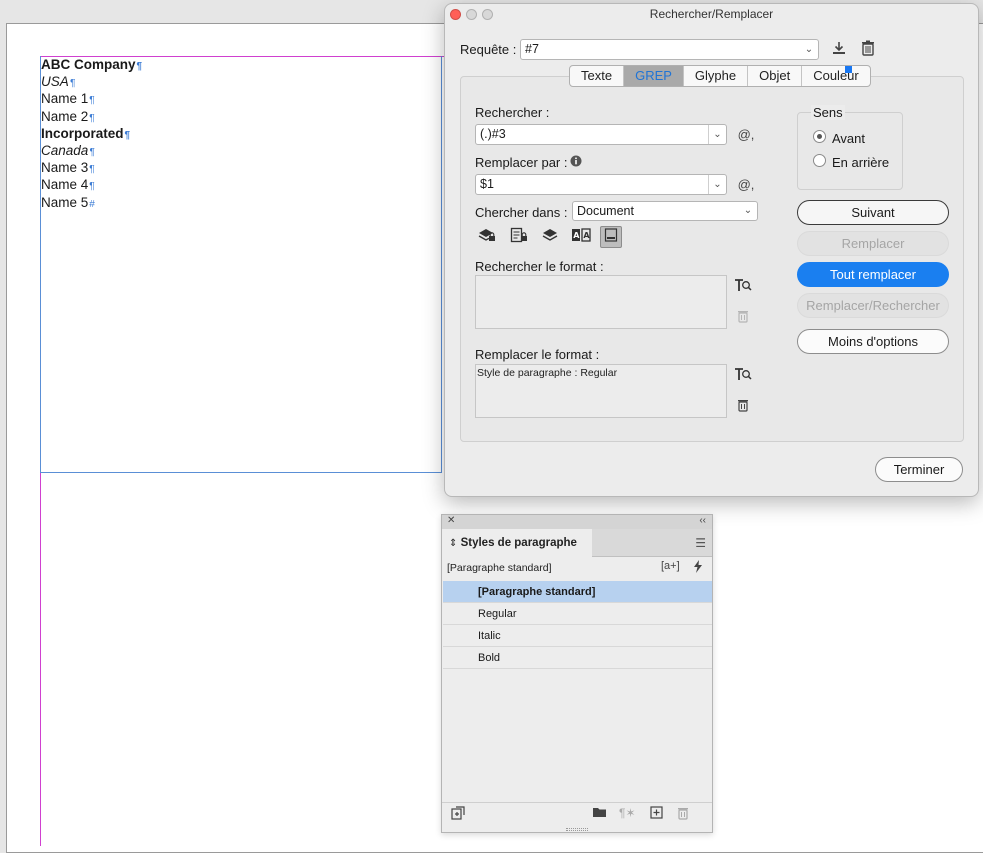  What do you see at coordinates (532, 49) in the screenshot?
I see `query-value: #7` at bounding box center [532, 49].